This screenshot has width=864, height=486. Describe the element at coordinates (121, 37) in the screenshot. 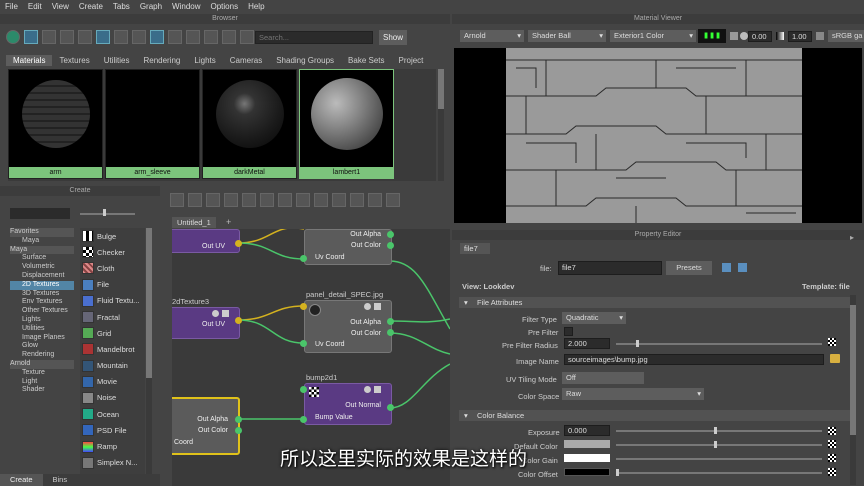

I see `swatch-icon` at that location.